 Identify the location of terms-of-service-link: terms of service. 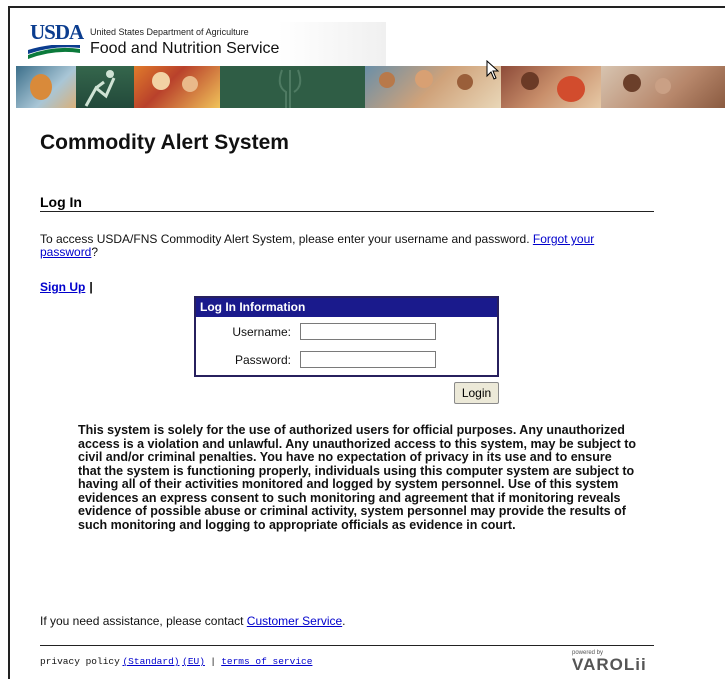
(266, 661).